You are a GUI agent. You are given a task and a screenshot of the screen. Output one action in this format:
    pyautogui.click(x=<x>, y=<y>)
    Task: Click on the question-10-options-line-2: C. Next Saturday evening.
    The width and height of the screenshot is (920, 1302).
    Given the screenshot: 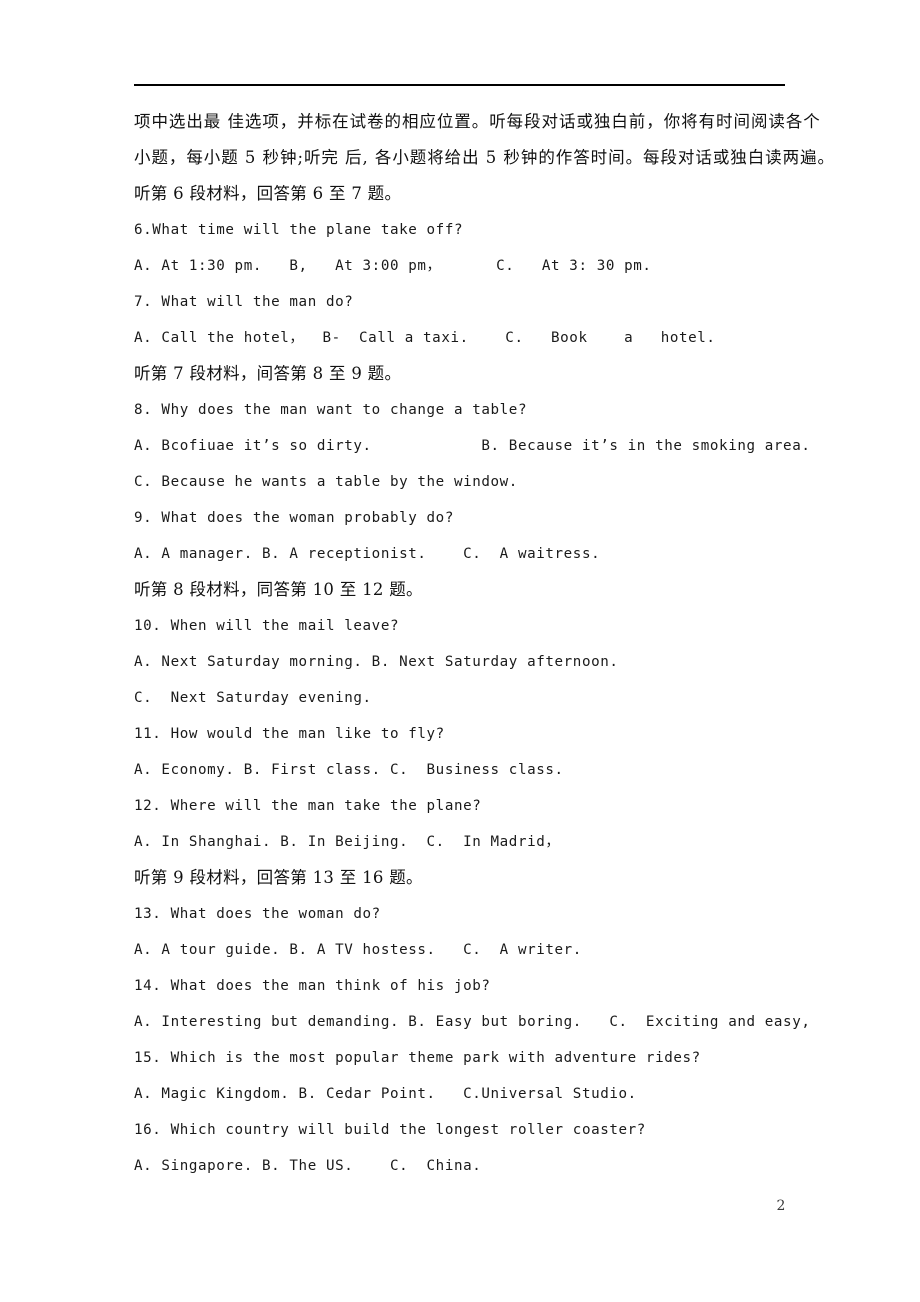 What is the action you would take?
    pyautogui.click(x=253, y=698)
    